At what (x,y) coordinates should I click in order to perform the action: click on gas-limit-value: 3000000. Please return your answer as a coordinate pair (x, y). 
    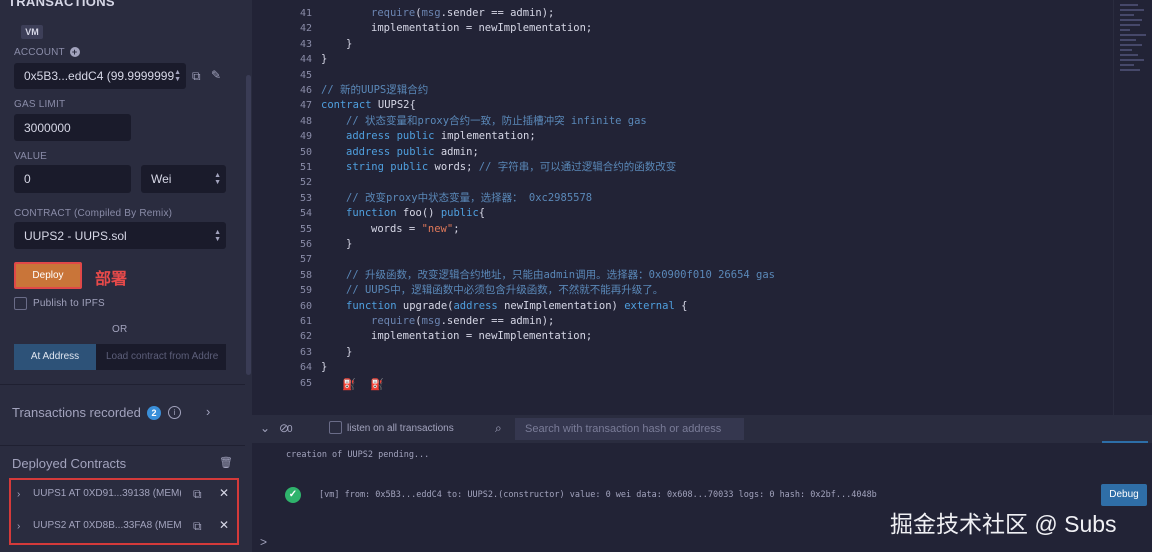
    Looking at the image, I should click on (47, 127).